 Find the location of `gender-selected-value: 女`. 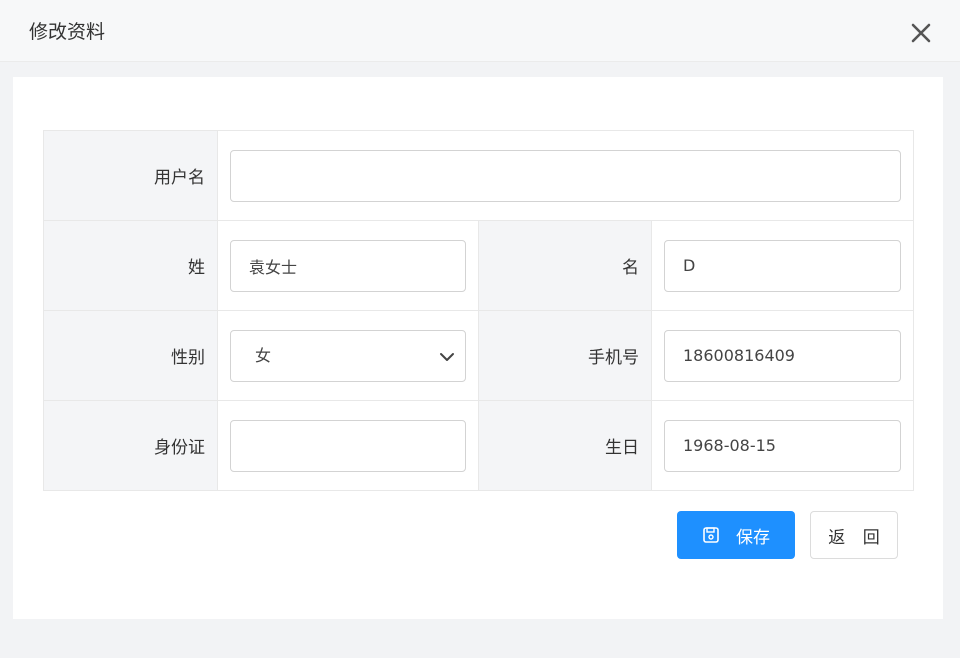

gender-selected-value: 女 is located at coordinates (263, 355).